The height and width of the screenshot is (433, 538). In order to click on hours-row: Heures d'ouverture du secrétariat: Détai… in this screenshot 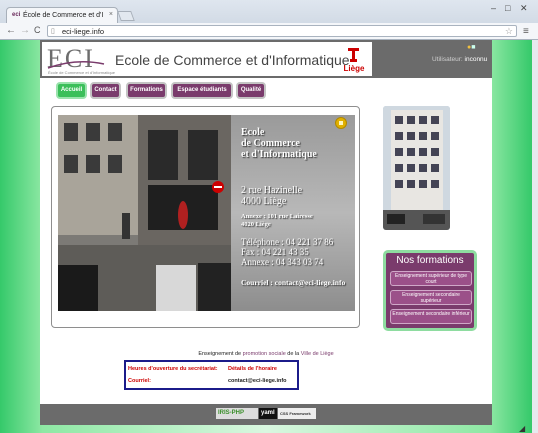, I will do `click(202, 369)`.